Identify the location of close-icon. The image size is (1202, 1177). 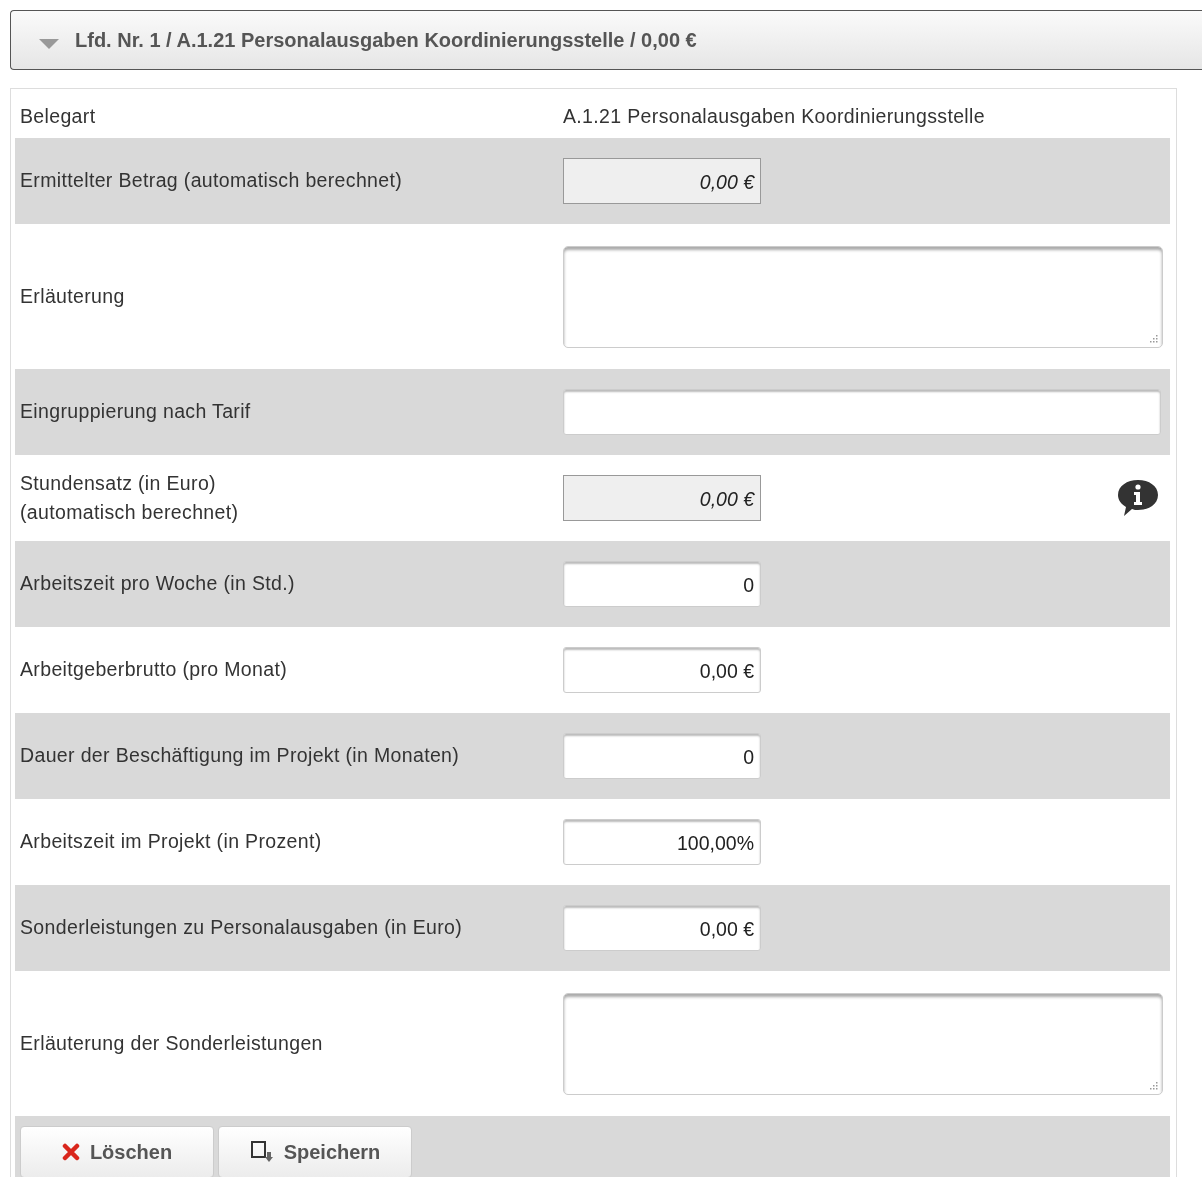
(70, 1152).